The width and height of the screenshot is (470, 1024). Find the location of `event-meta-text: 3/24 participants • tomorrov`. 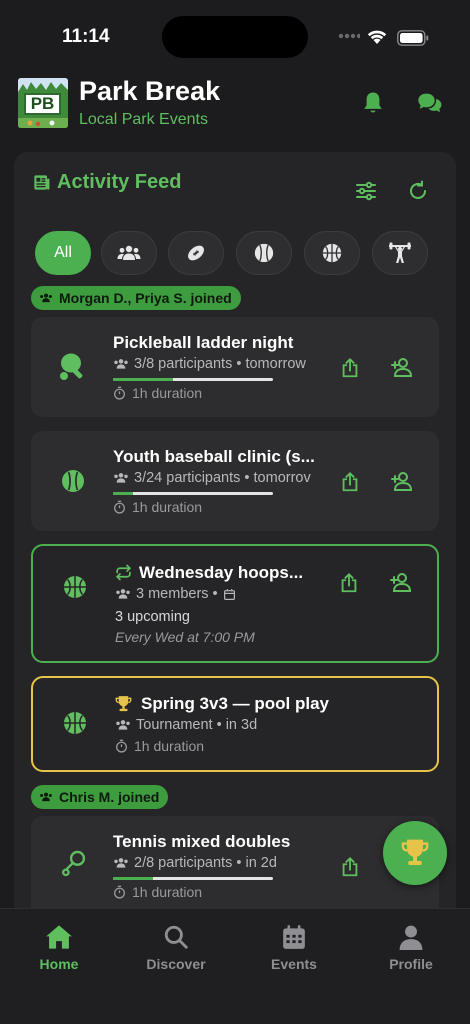

event-meta-text: 3/24 participants • tomorrov is located at coordinates (222, 478).